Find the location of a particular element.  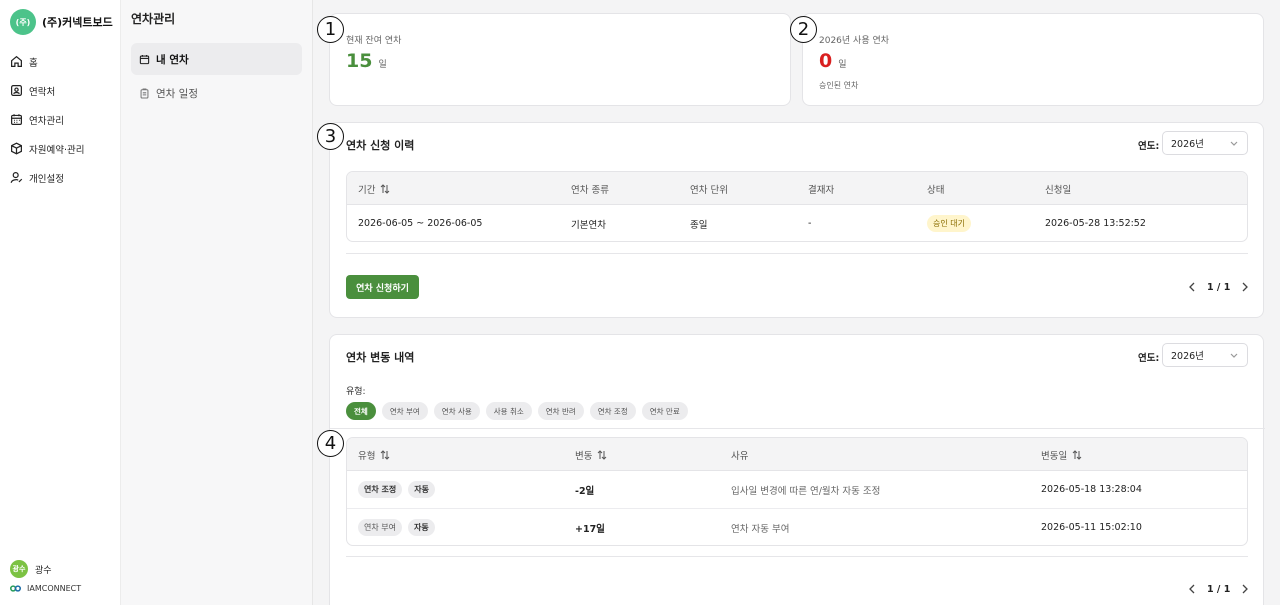

nav-item-label: 자원예약·관리 is located at coordinates (57, 150).